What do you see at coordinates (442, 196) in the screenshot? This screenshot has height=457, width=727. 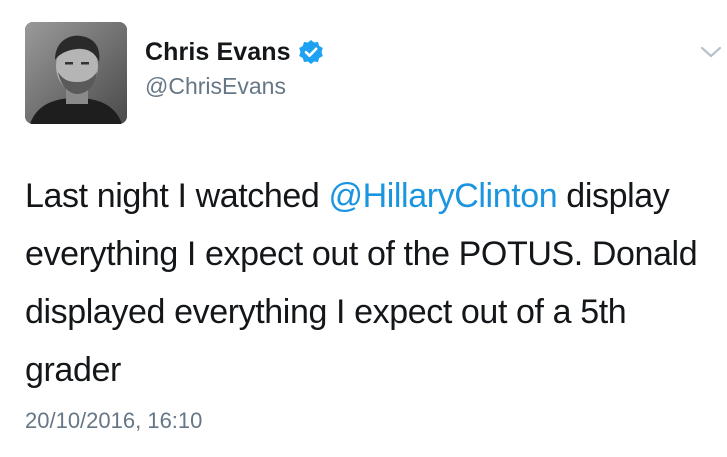 I see `mention-link: @HillaryClinton` at bounding box center [442, 196].